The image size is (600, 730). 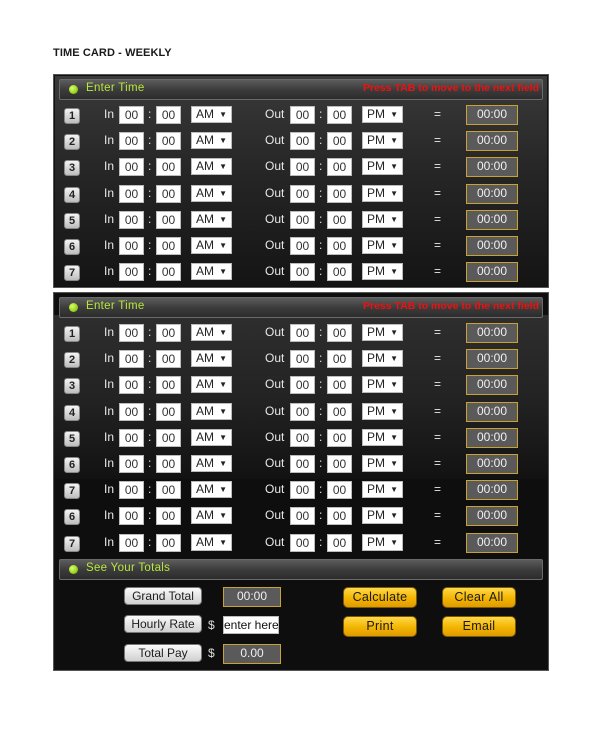 I want to click on hourly-rate-input, so click(x=251, y=625).